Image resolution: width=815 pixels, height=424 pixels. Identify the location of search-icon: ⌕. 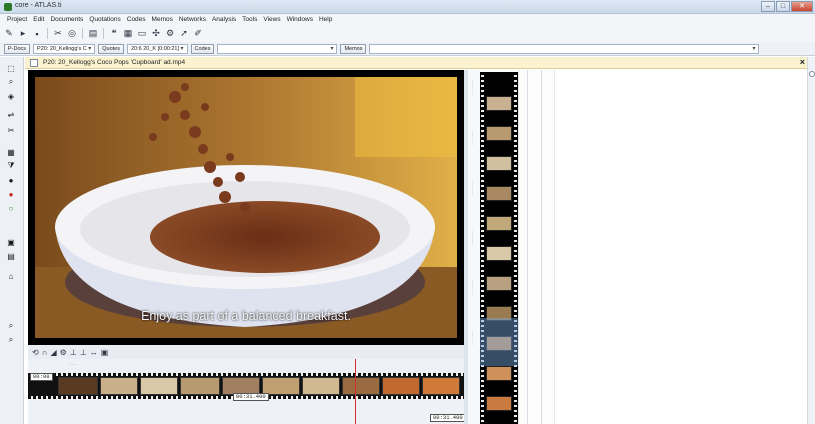
(11, 326).